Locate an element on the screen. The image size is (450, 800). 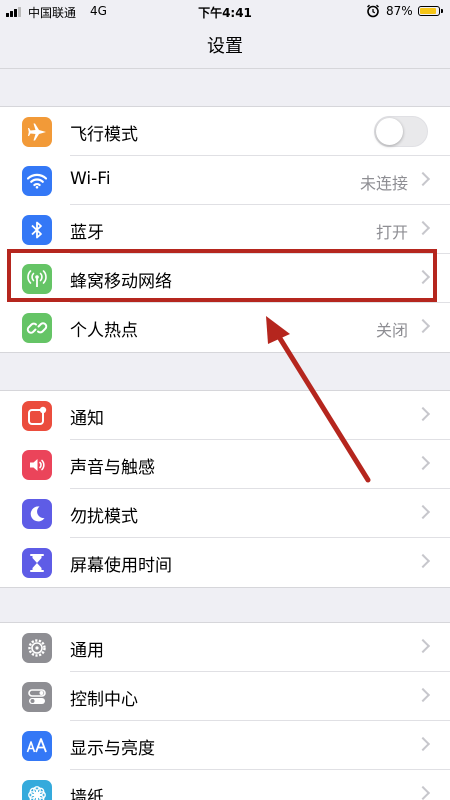
notification-icon is located at coordinates (37, 416).